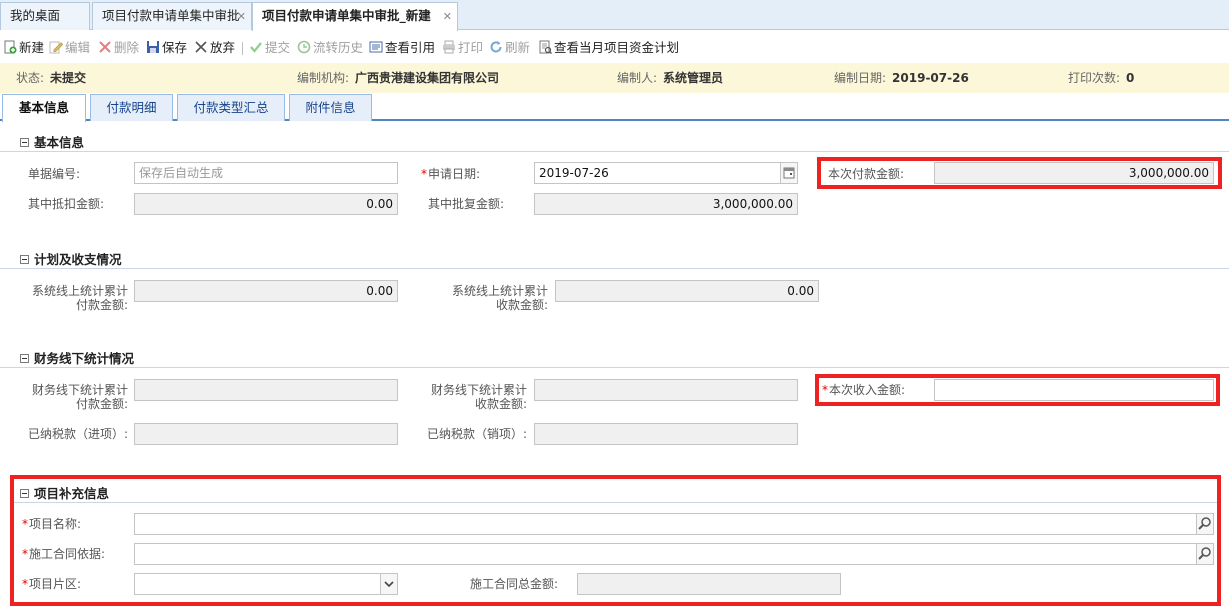 This screenshot has width=1229, height=612. I want to click on history-icon, so click(304, 47).